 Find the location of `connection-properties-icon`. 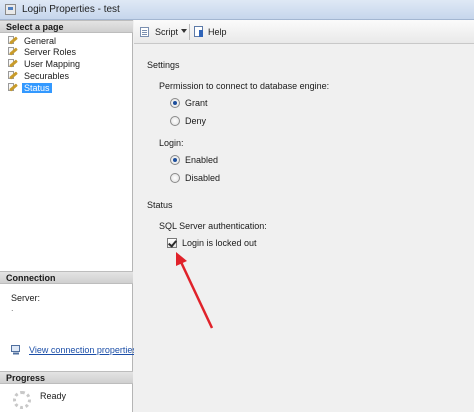

connection-properties-icon is located at coordinates (15, 350).